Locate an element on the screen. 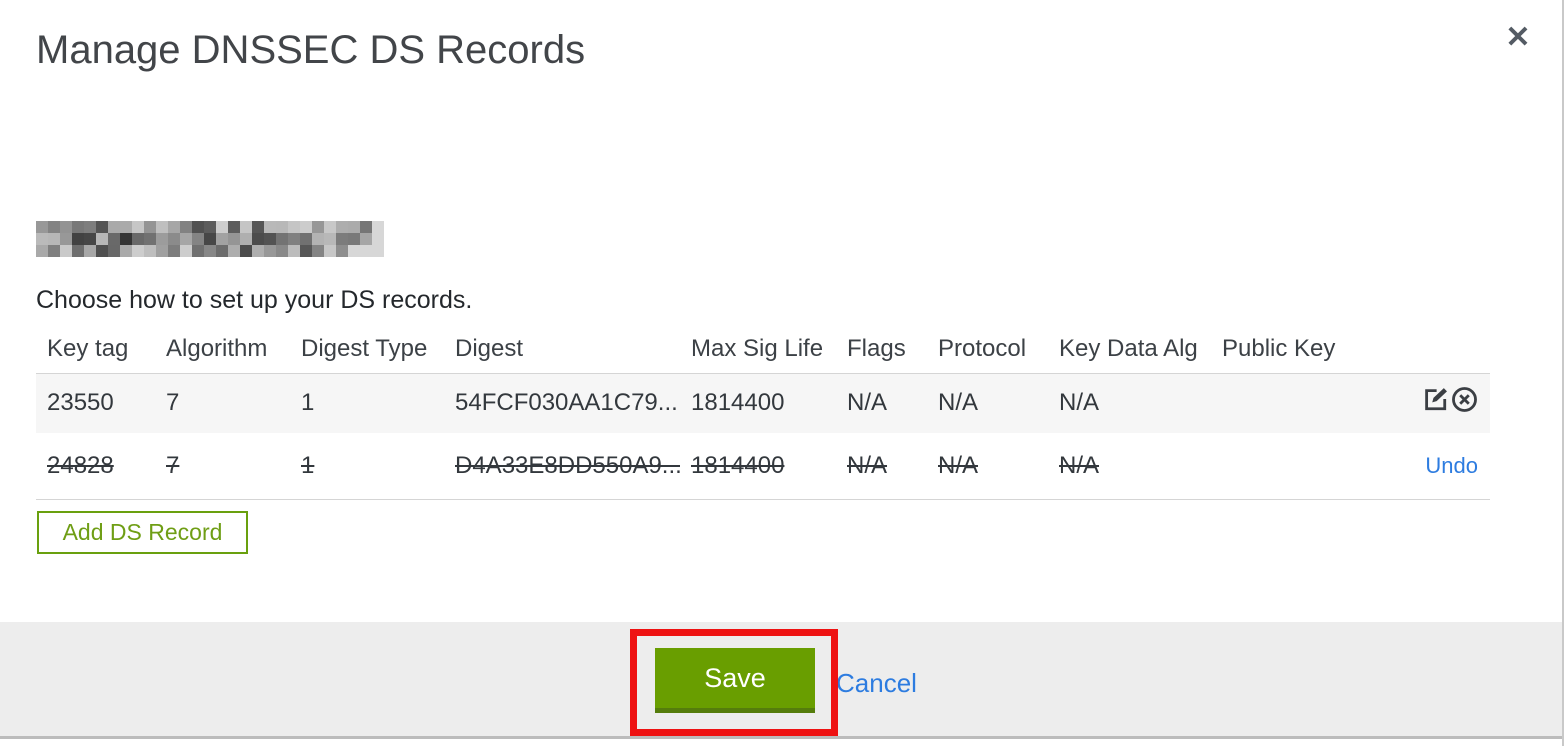 This screenshot has width=1568, height=746. column-header-digest-type: Digest Type is located at coordinates (364, 348).